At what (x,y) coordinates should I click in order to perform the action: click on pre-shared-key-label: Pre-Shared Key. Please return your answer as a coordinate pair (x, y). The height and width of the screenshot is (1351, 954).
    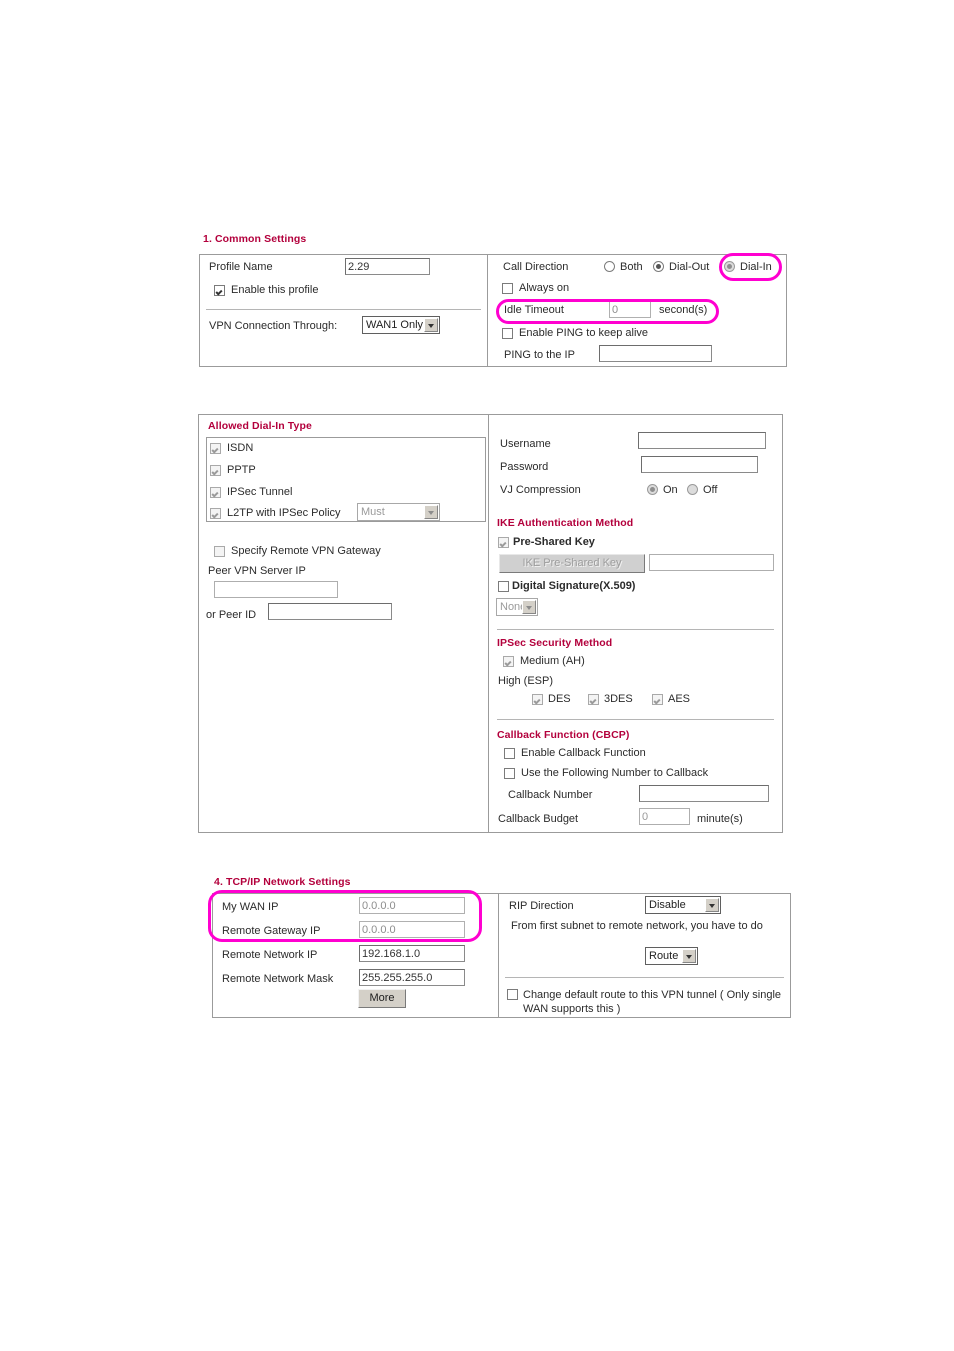
    Looking at the image, I should click on (554, 542).